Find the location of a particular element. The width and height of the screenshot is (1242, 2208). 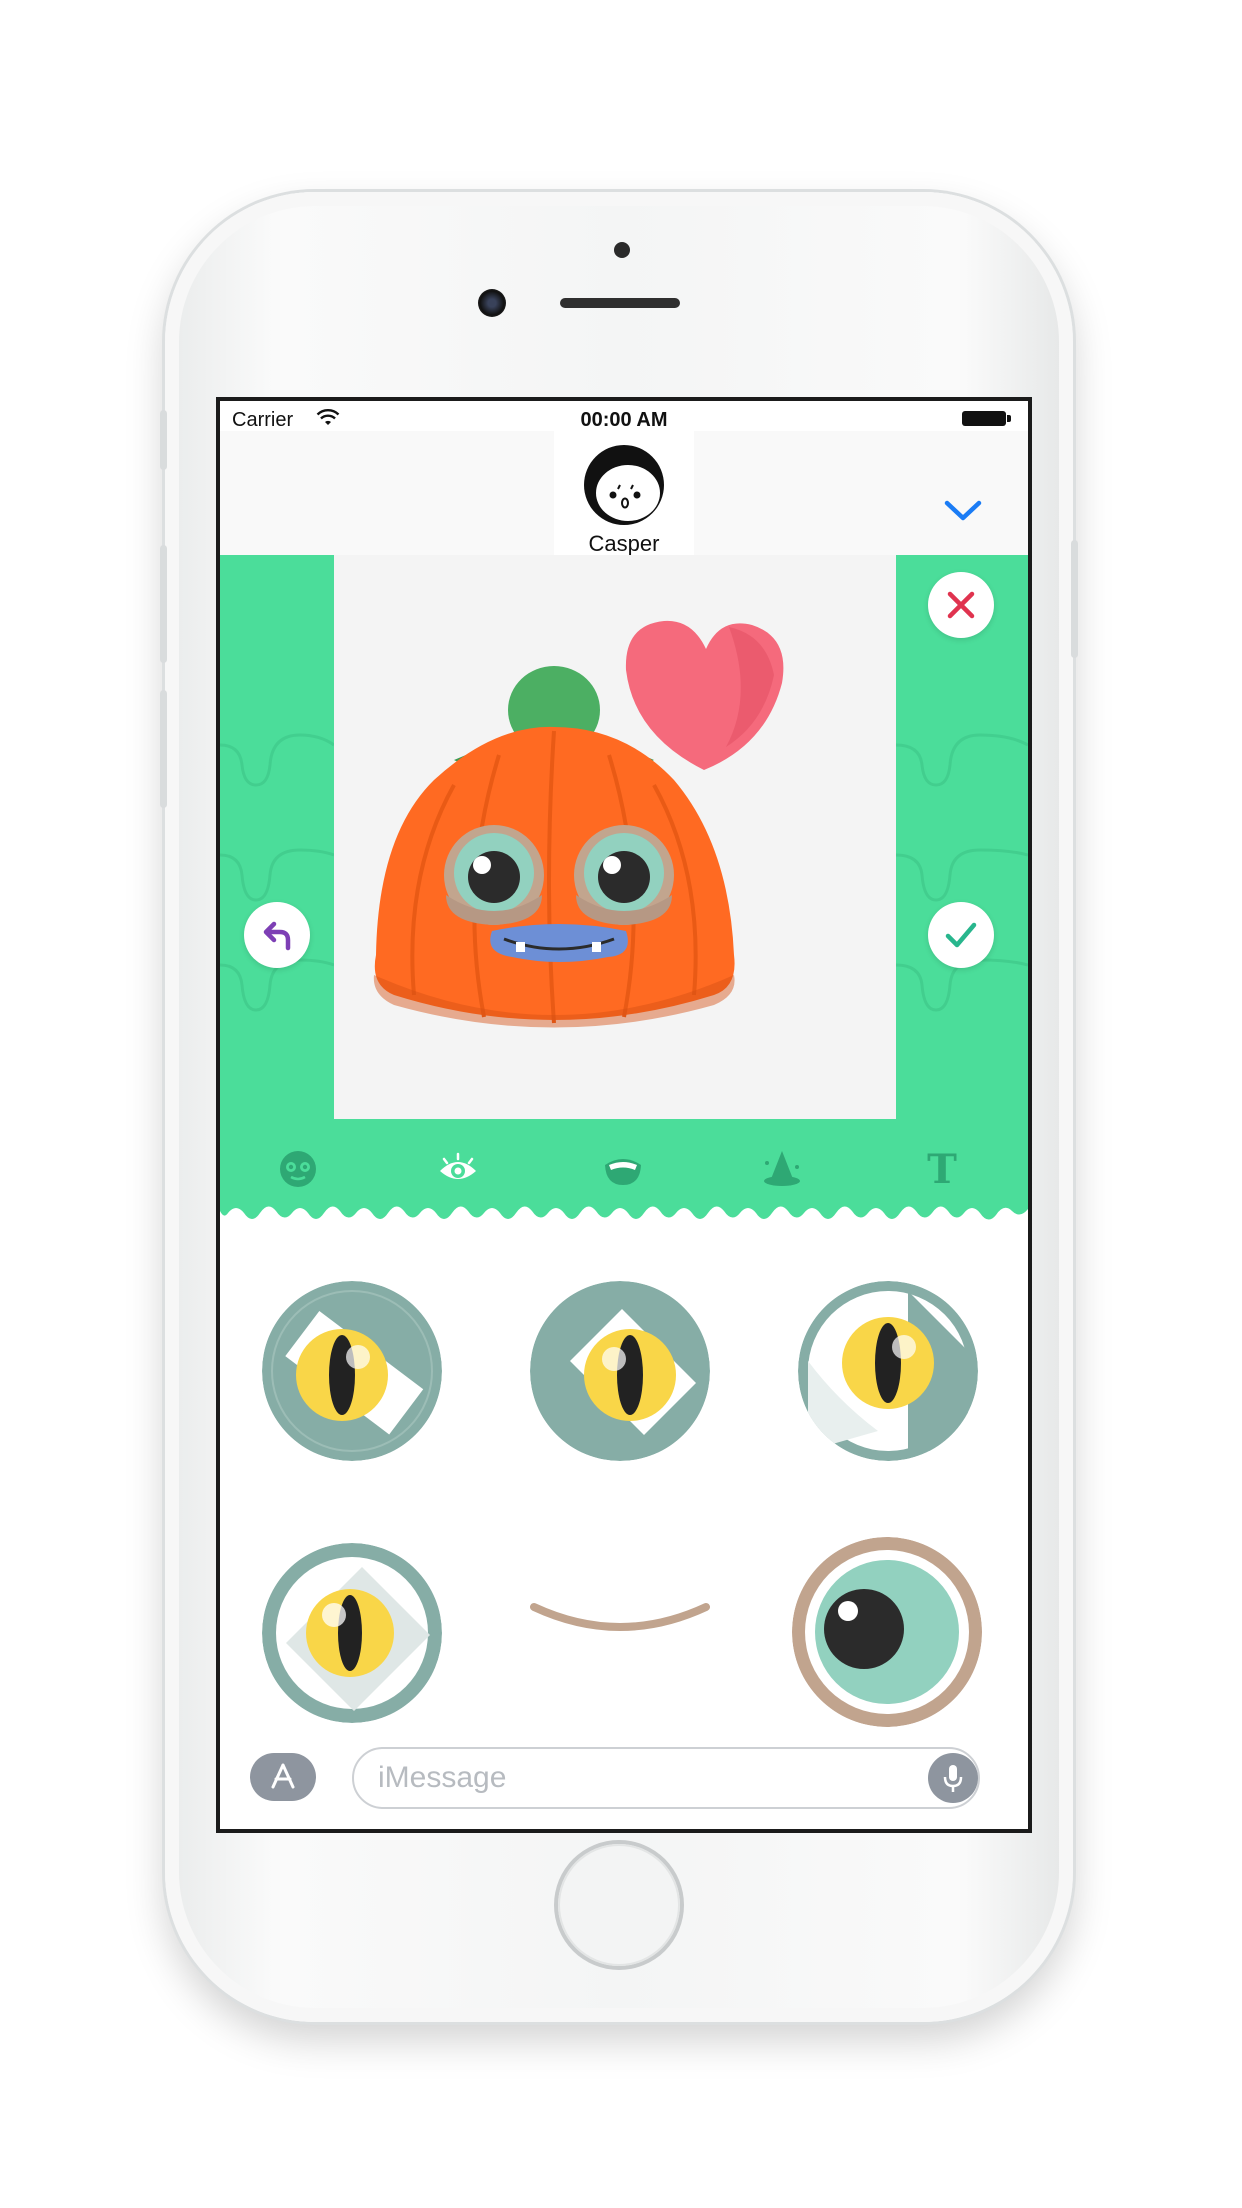

left-eye is located at coordinates (494, 875).